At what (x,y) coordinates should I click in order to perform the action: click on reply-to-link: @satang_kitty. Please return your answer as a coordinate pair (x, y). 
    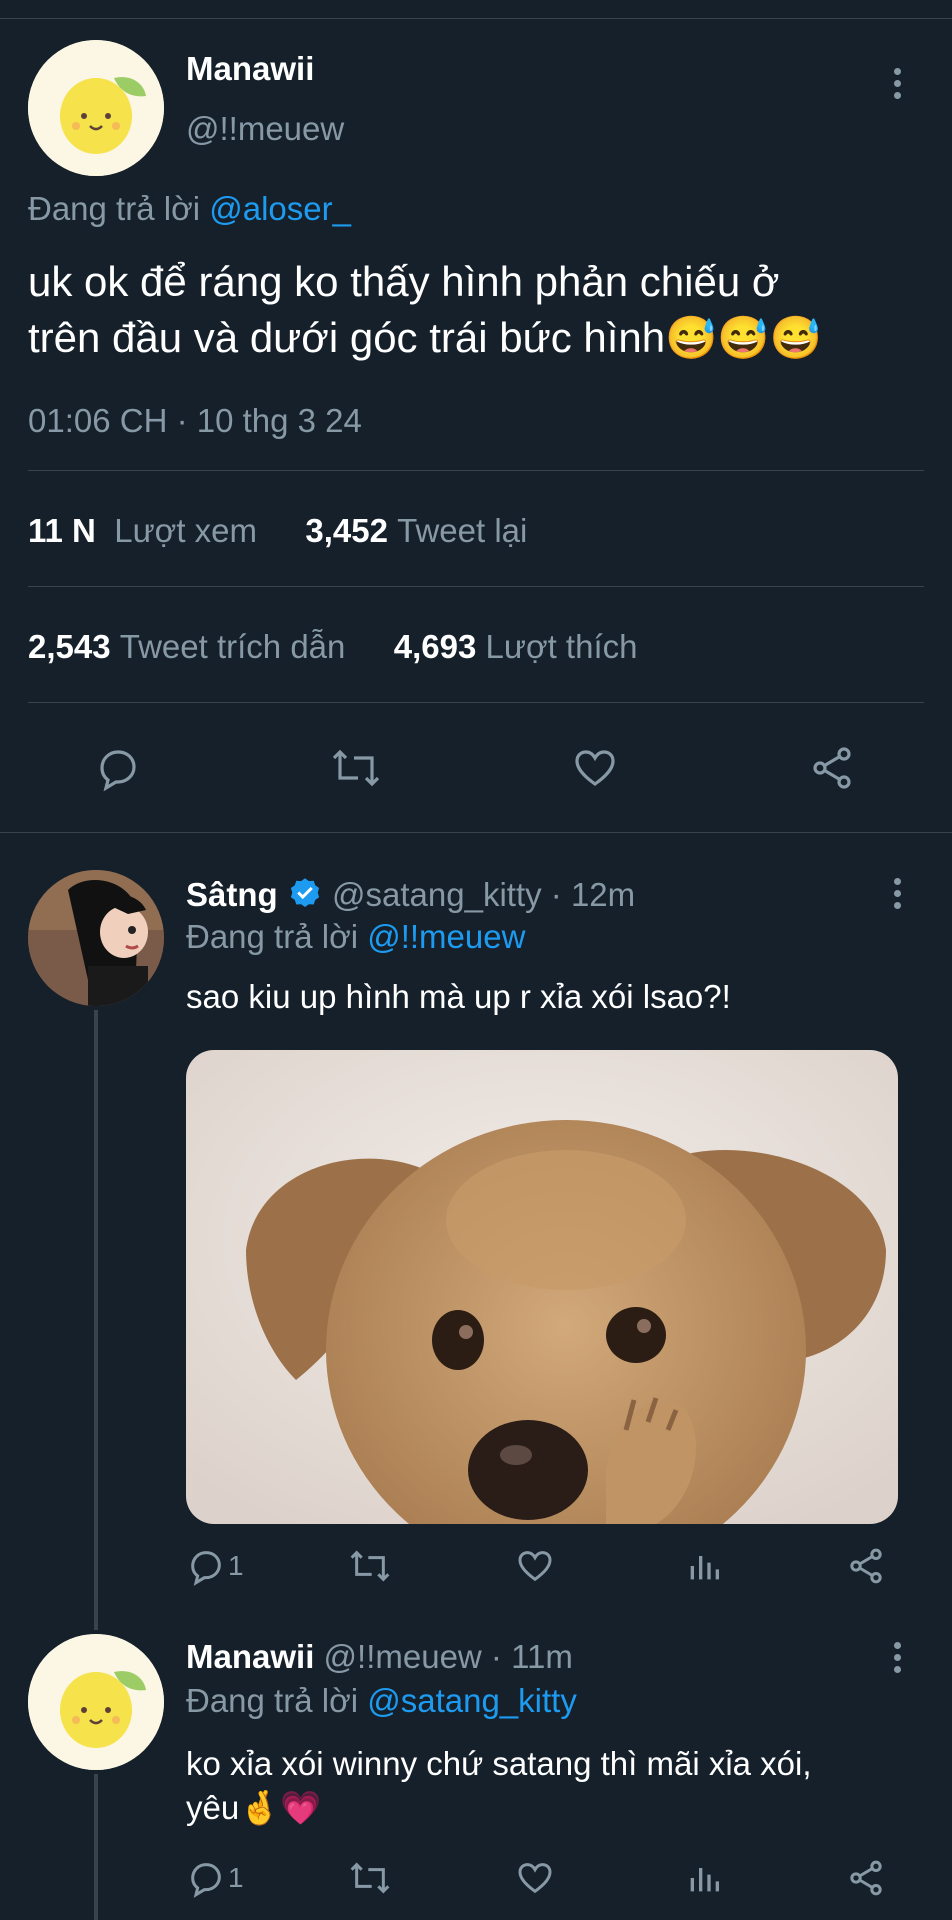
    Looking at the image, I should click on (472, 1700).